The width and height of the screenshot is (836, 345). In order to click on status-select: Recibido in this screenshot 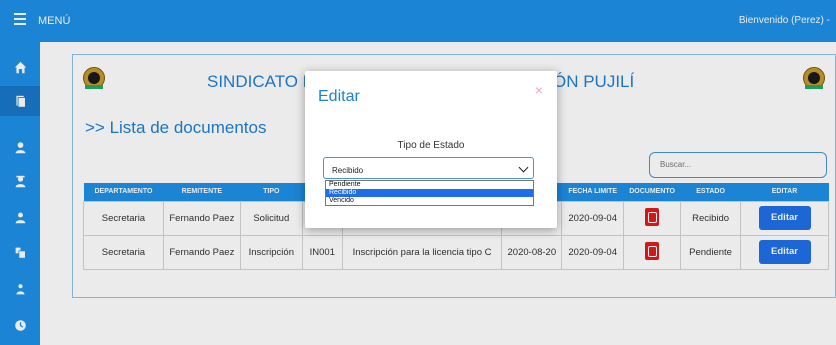, I will do `click(428, 168)`.